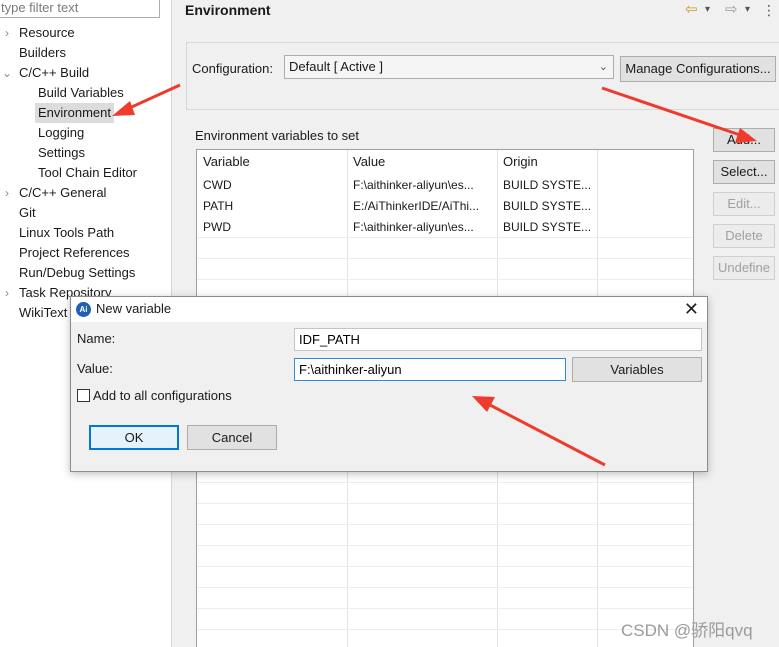  What do you see at coordinates (83, 395) in the screenshot?
I see `add-to-all-configurations-checkbox` at bounding box center [83, 395].